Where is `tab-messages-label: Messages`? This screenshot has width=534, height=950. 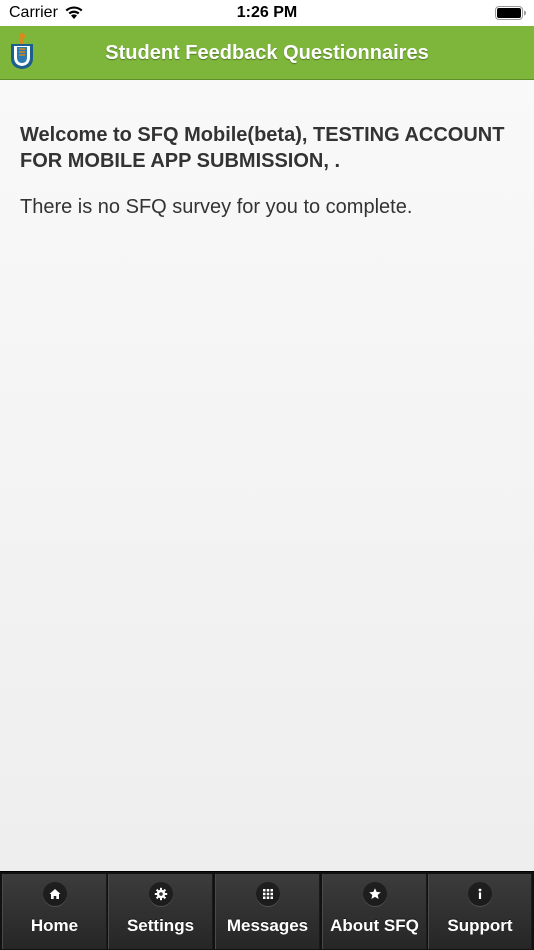 tab-messages-label: Messages is located at coordinates (267, 925).